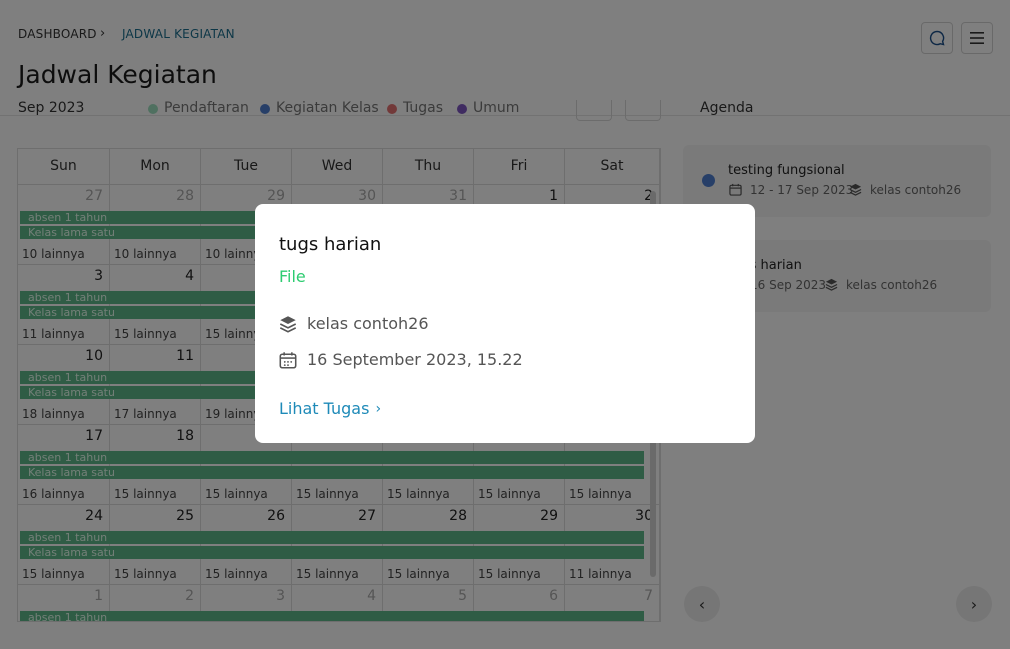  What do you see at coordinates (330, 244) in the screenshot?
I see `modal-title: tugs harian` at bounding box center [330, 244].